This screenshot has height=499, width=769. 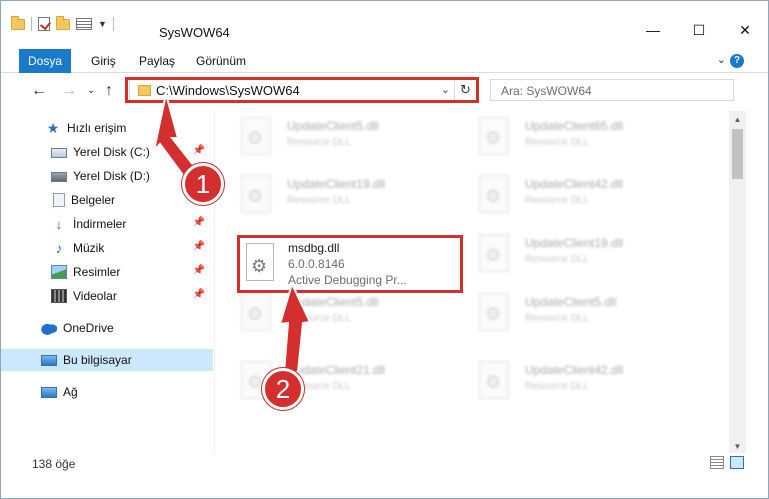 I want to click on tiles-view-icon, so click(x=737, y=462).